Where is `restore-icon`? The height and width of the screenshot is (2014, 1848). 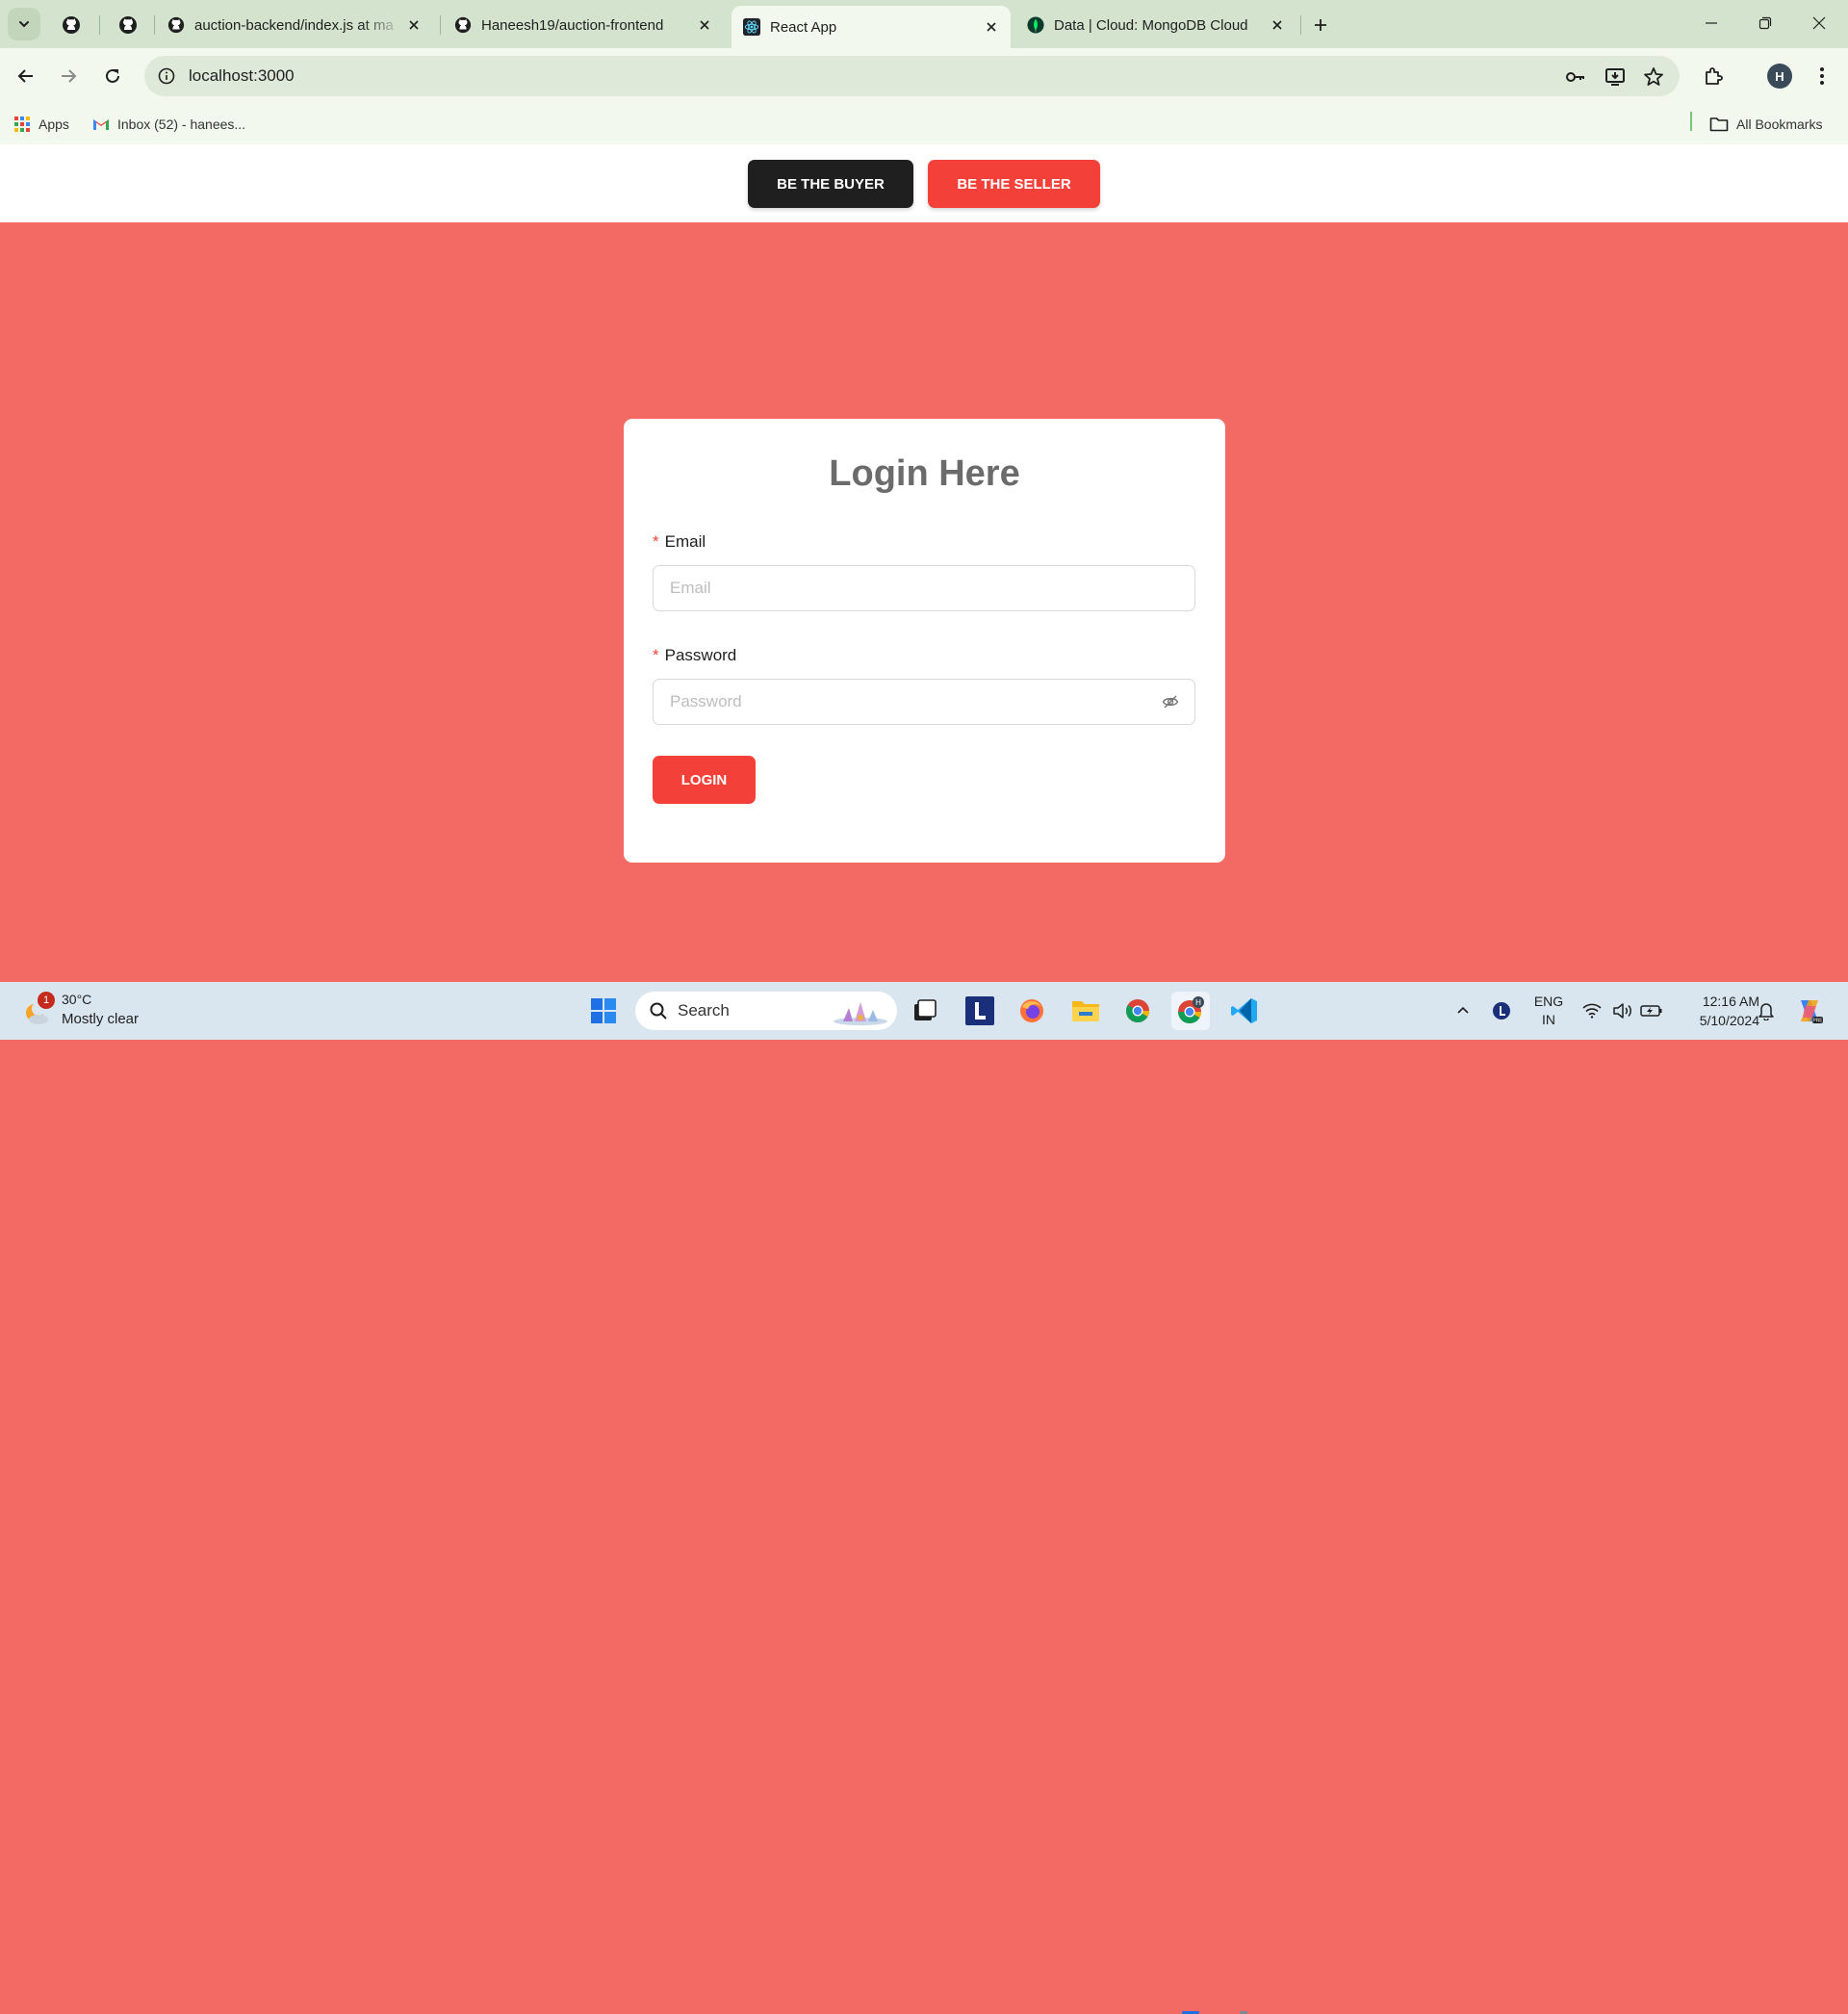 restore-icon is located at coordinates (1765, 23).